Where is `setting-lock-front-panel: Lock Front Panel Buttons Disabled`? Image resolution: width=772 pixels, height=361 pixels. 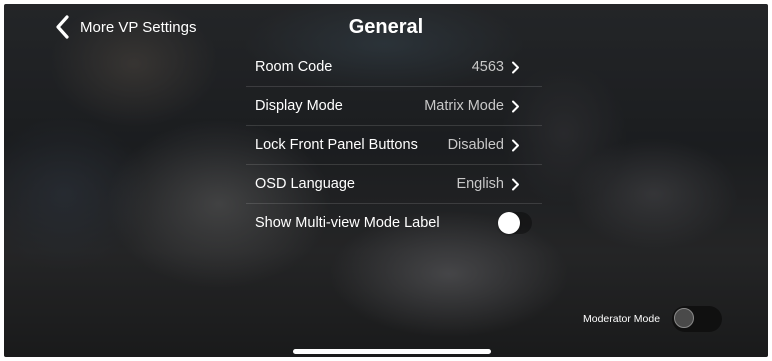
setting-lock-front-panel: Lock Front Panel Buttons Disabled is located at coordinates (394, 145).